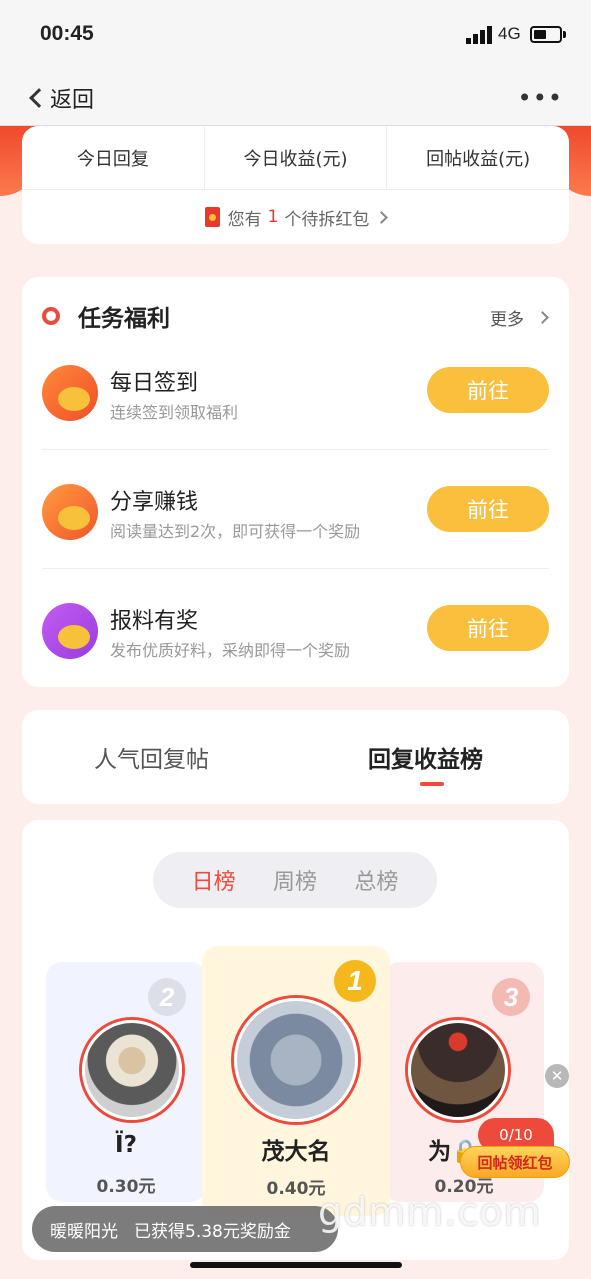 The image size is (591, 1279). Describe the element at coordinates (212, 1231) in the screenshot. I see `toast-message: 已获得5.38元奖励金` at that location.